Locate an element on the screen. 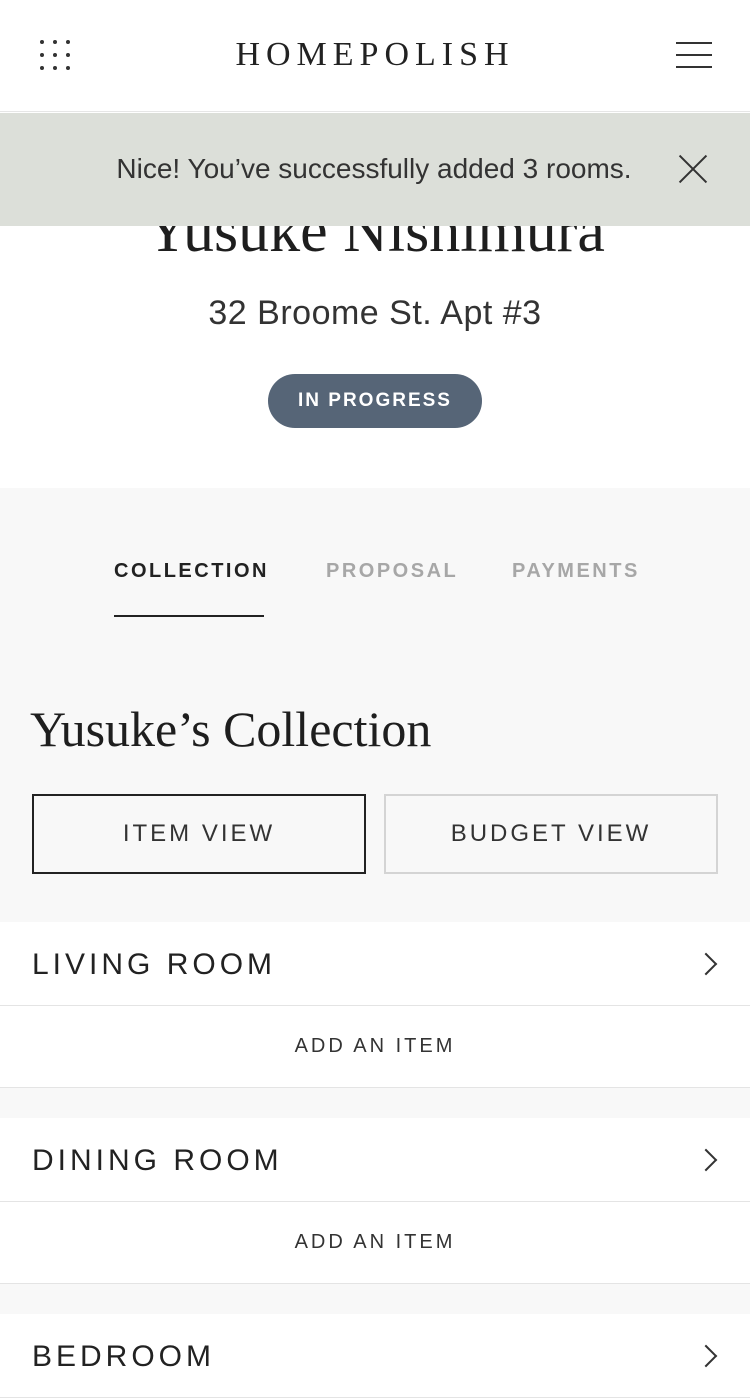 This screenshot has height=1400, width=750. room-header-bedroom: BEDROOM is located at coordinates (375, 1356).